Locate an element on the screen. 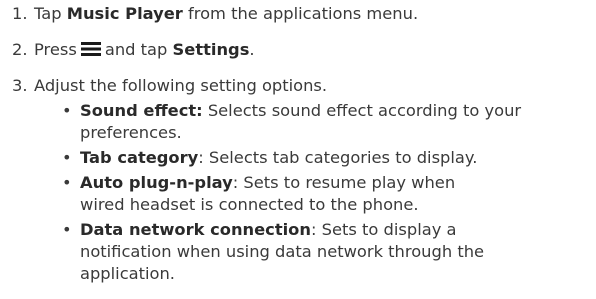  menu-icon is located at coordinates (90, 48).